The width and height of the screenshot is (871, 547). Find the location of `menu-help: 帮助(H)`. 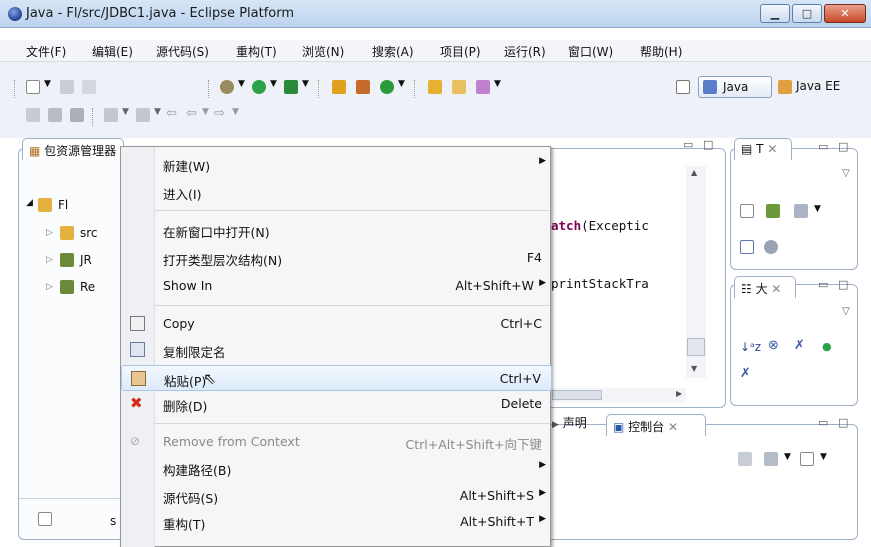

menu-help: 帮助(H) is located at coordinates (661, 51).